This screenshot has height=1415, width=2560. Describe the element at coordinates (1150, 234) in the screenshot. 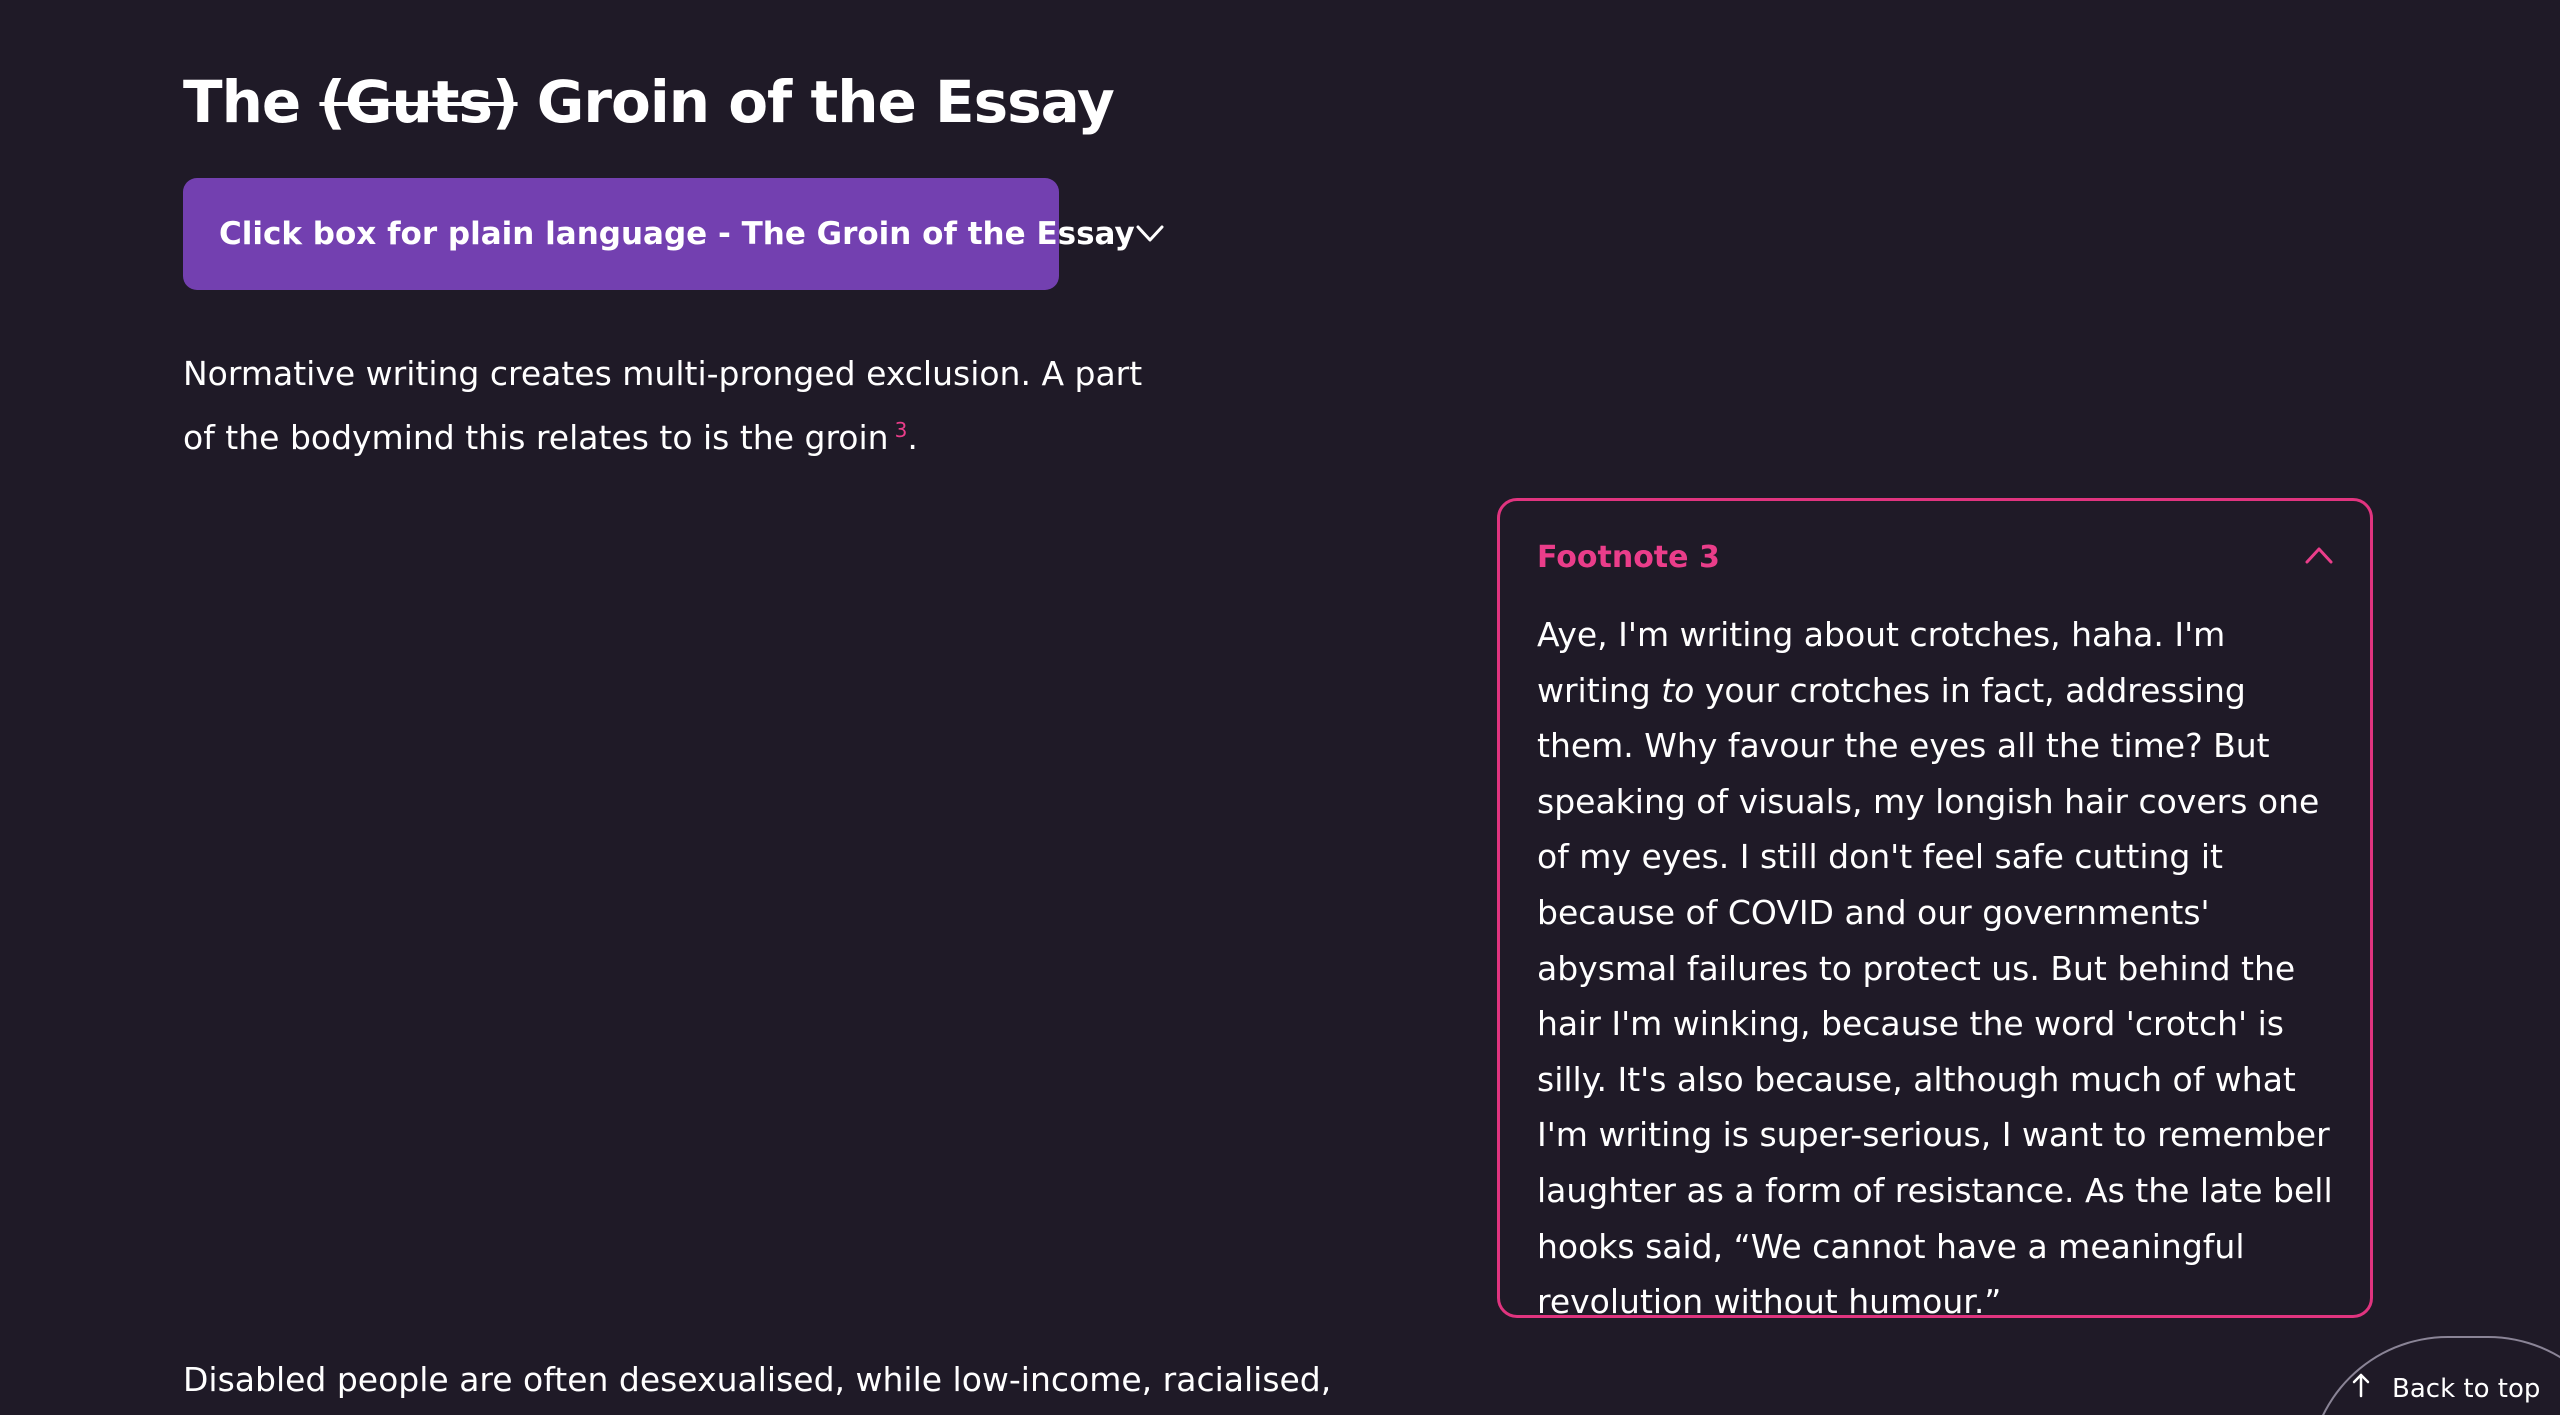

I see `chevron-down-icon` at that location.